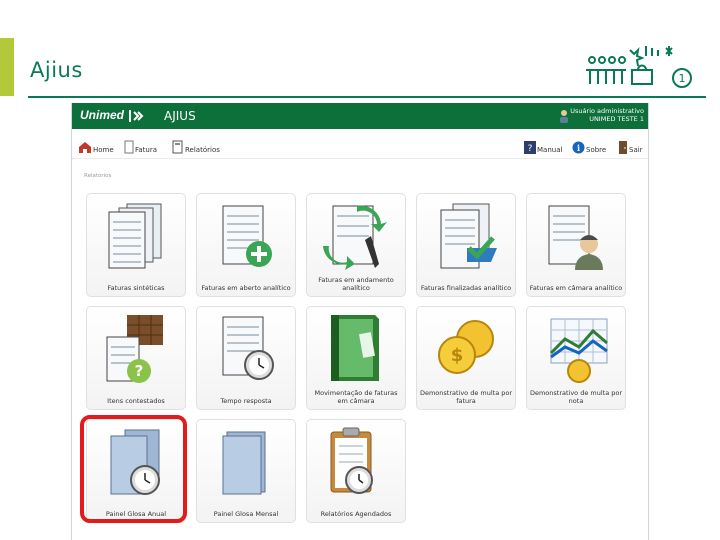 The height and width of the screenshot is (540, 720). What do you see at coordinates (351, 460) in the screenshot?
I see `clipboard-clock-icon` at bounding box center [351, 460].